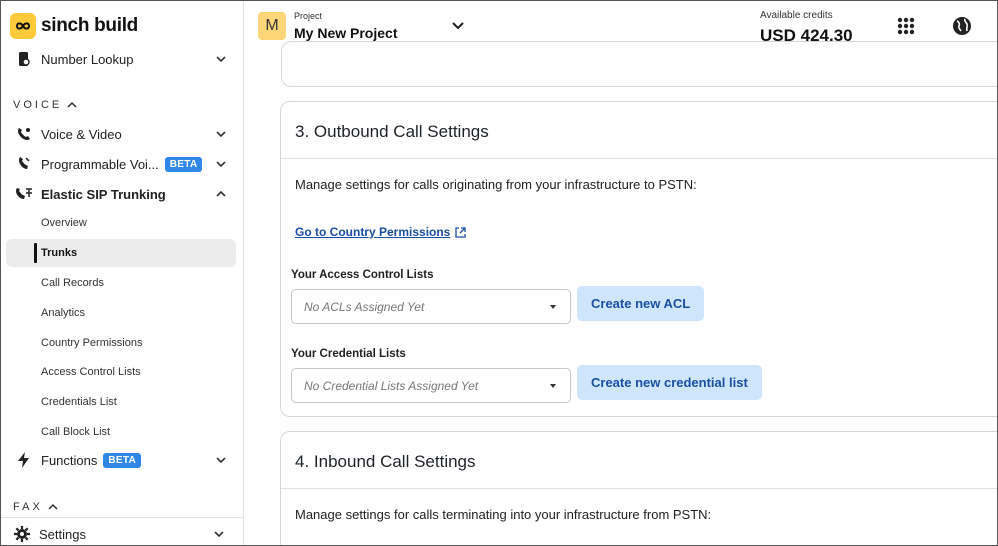  Describe the element at coordinates (87, 59) in the screenshot. I see `sidebar-item-label: Number Lookup` at that location.